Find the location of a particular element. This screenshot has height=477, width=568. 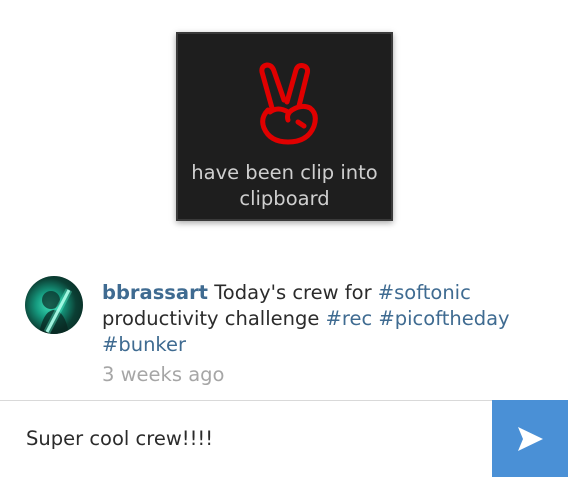

hashtag-rec: #rec is located at coordinates (349, 318).